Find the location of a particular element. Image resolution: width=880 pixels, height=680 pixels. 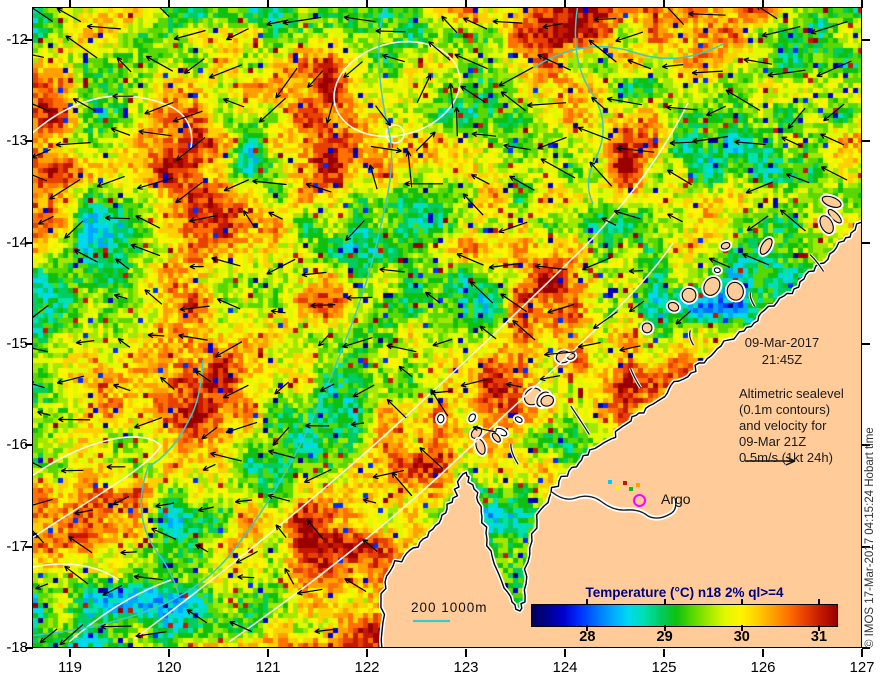

fjord-inlet is located at coordinates (635, 377).